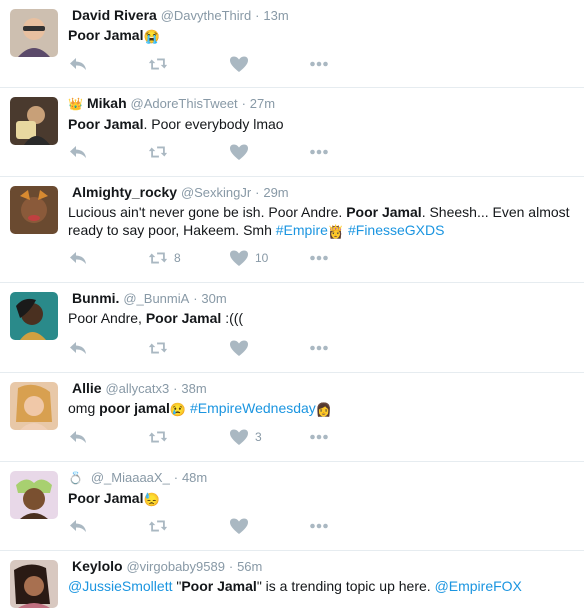 The height and width of the screenshot is (609, 584). I want to click on emoji: 😓, so click(151, 499).